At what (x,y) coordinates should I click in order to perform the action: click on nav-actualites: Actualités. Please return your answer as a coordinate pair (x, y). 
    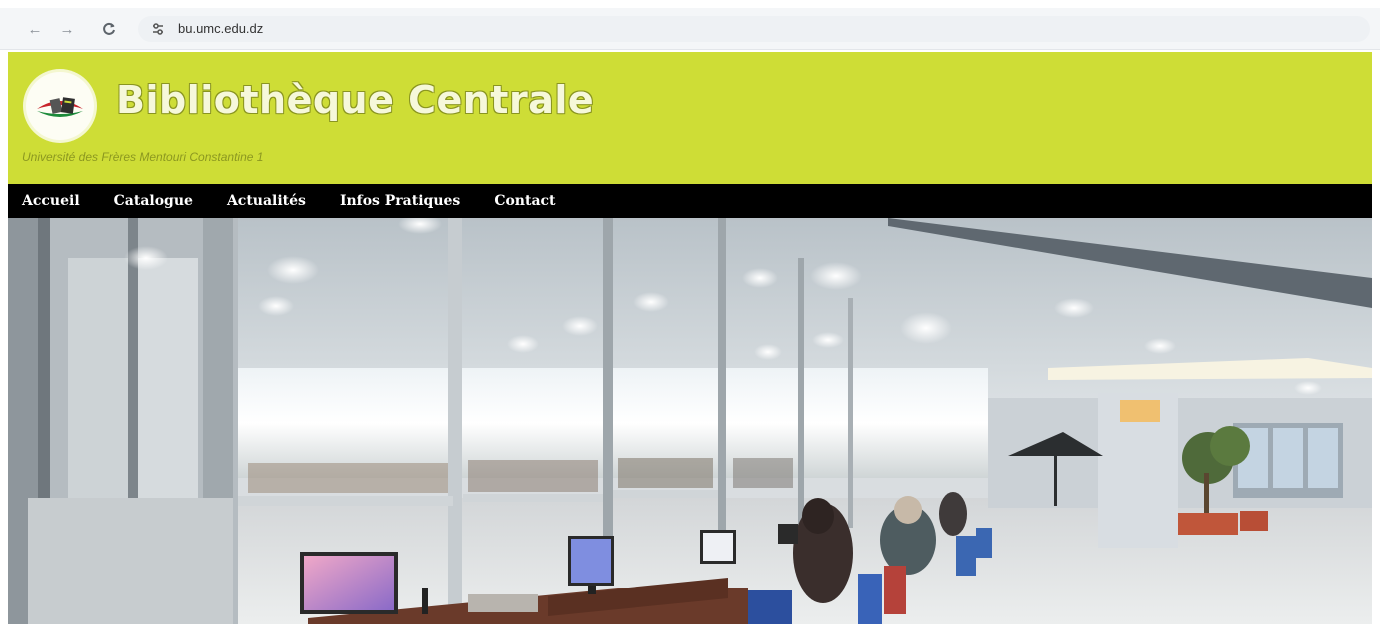
    Looking at the image, I should click on (266, 201).